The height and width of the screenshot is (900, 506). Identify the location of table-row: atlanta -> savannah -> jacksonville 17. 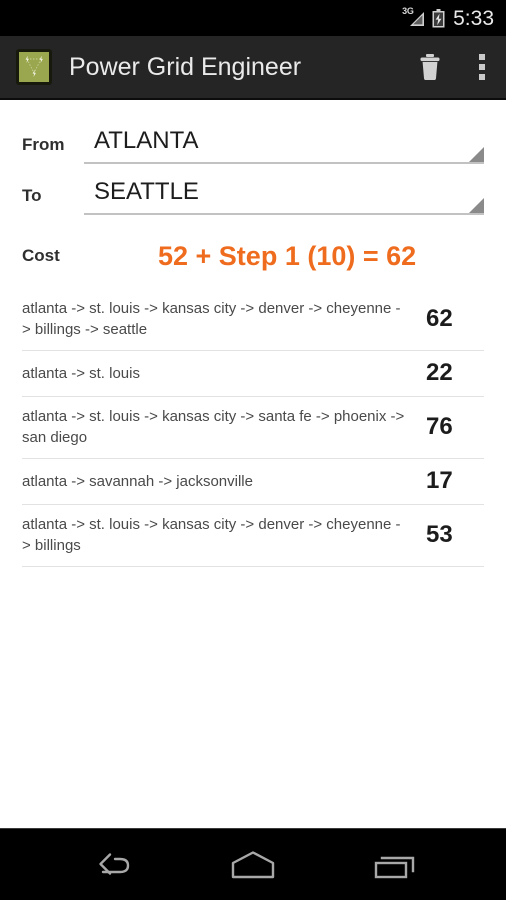
(253, 482).